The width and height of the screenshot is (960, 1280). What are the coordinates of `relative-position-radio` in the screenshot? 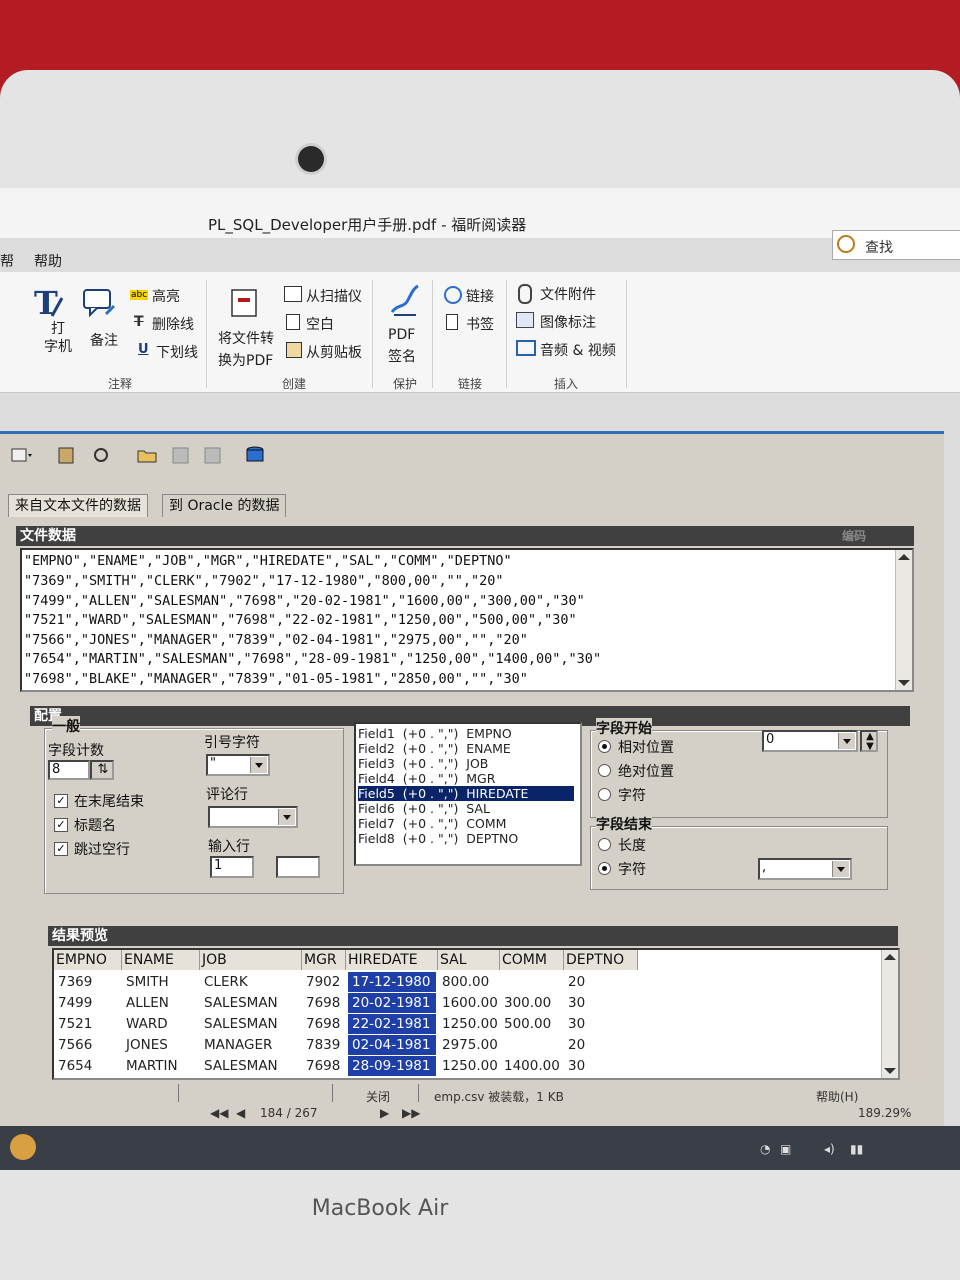 It's located at (604, 746).